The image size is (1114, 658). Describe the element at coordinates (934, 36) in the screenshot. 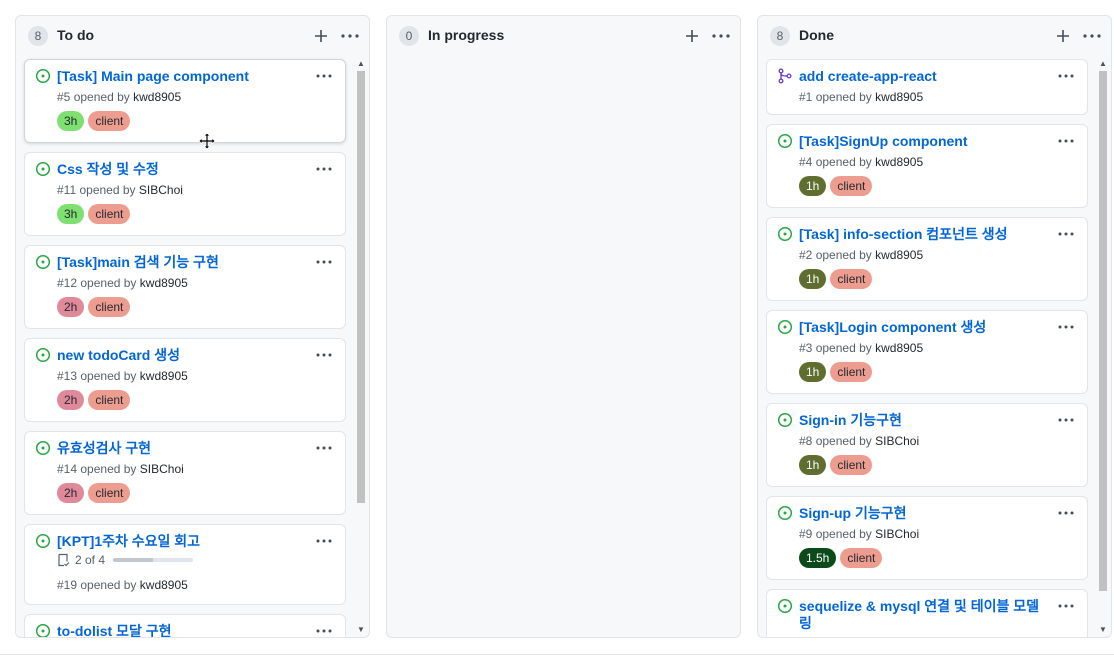

I see `column-header: 8 Done` at that location.